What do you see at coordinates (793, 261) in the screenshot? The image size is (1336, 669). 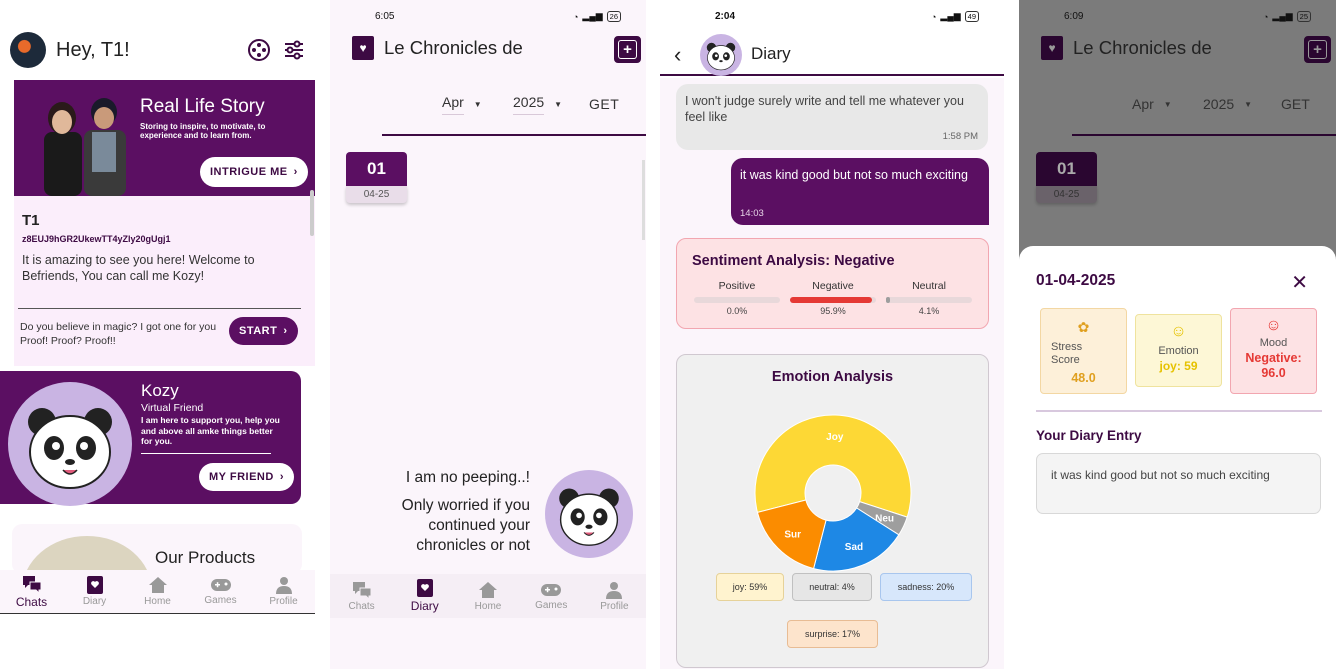 I see `sentiment-title: Sentiment Analysis: Negative` at bounding box center [793, 261].